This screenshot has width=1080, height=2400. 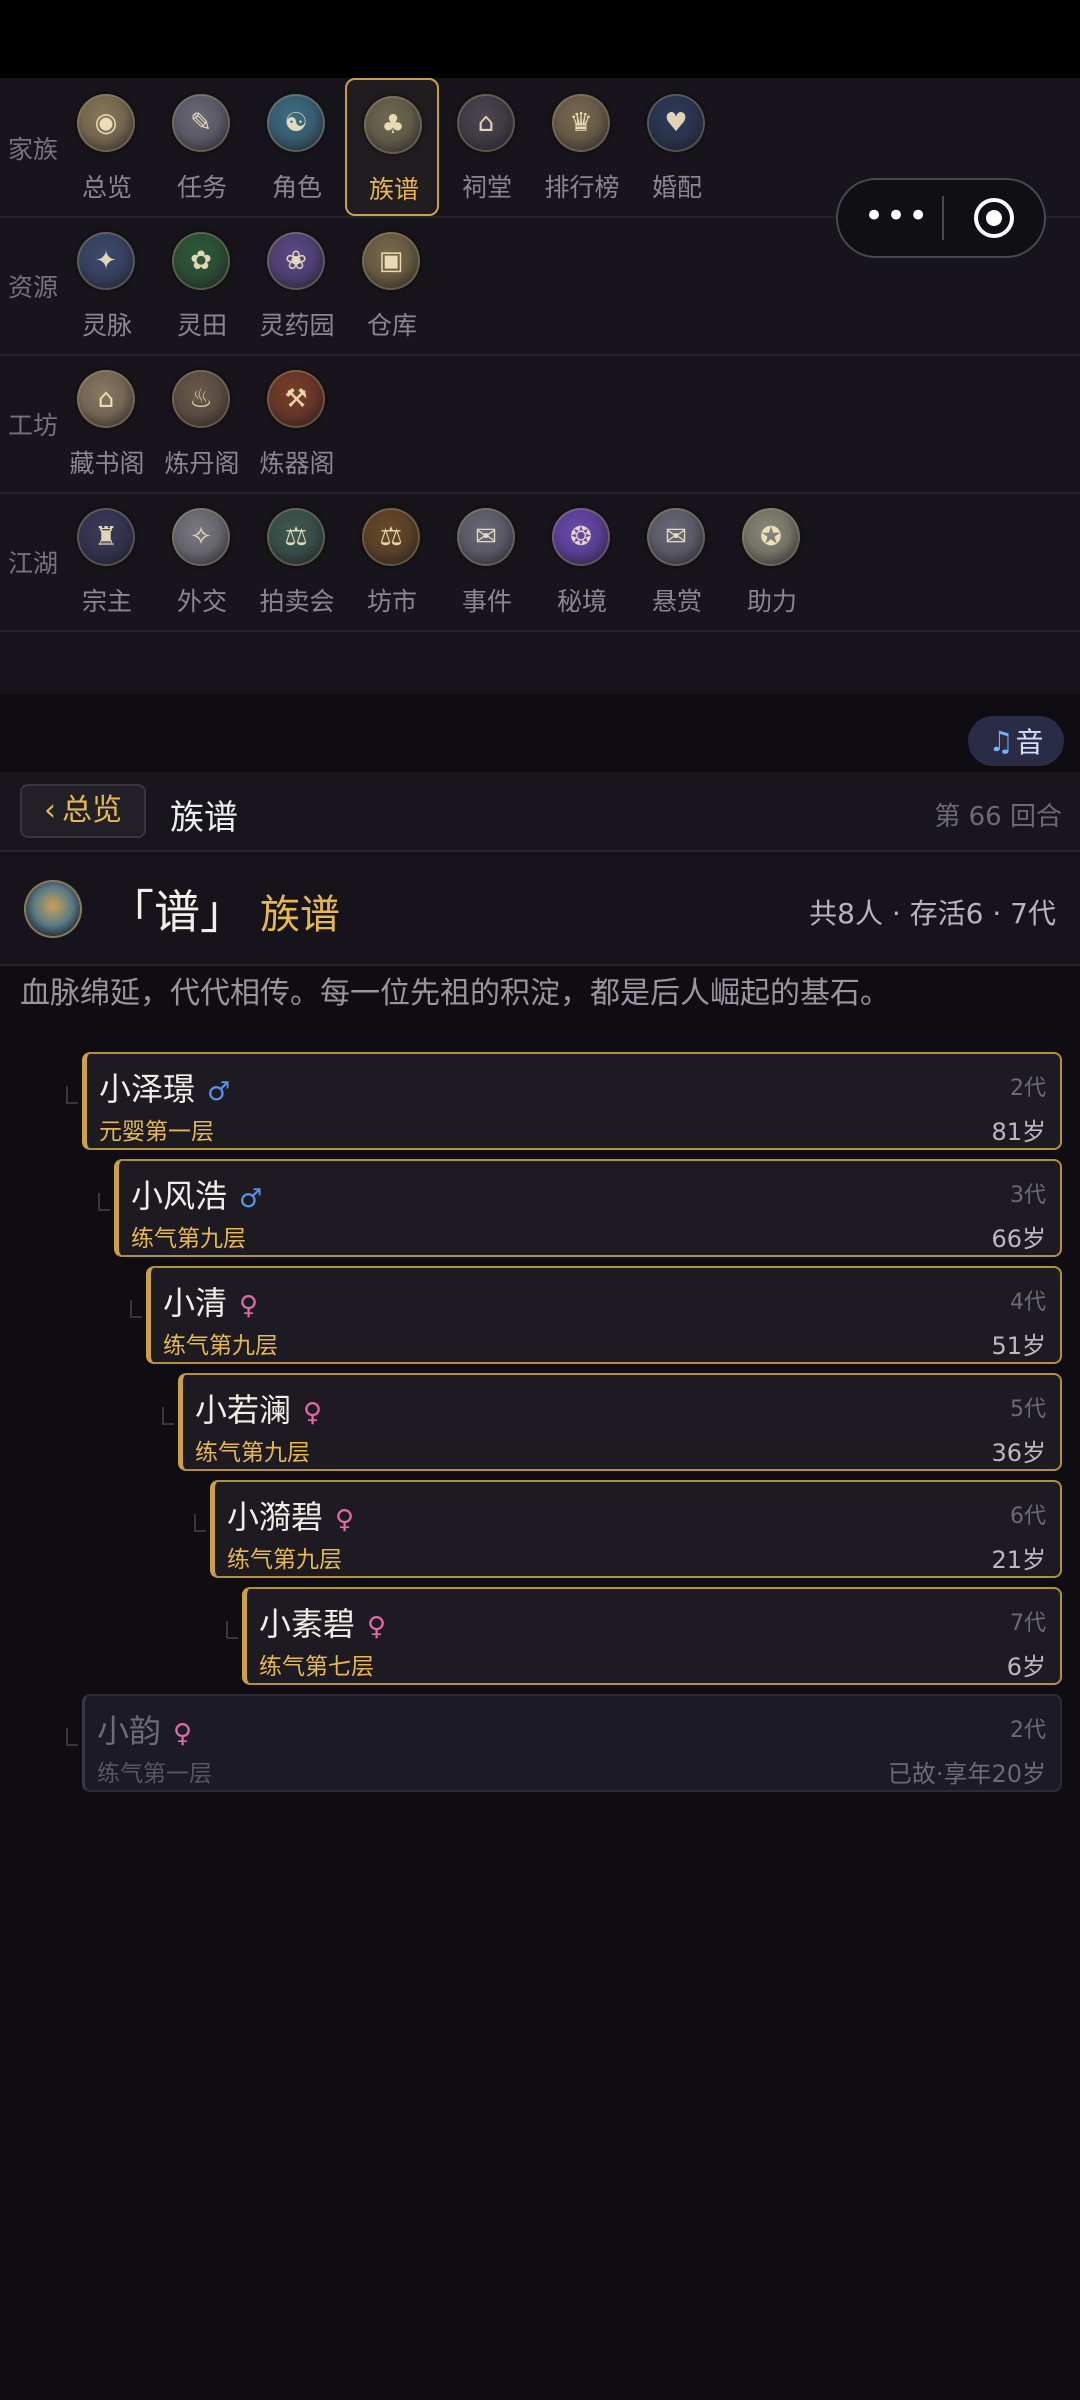 I want to click on member-card: 小素碧 ♀ 练气第七层 7代 6岁, so click(x=652, y=1636).